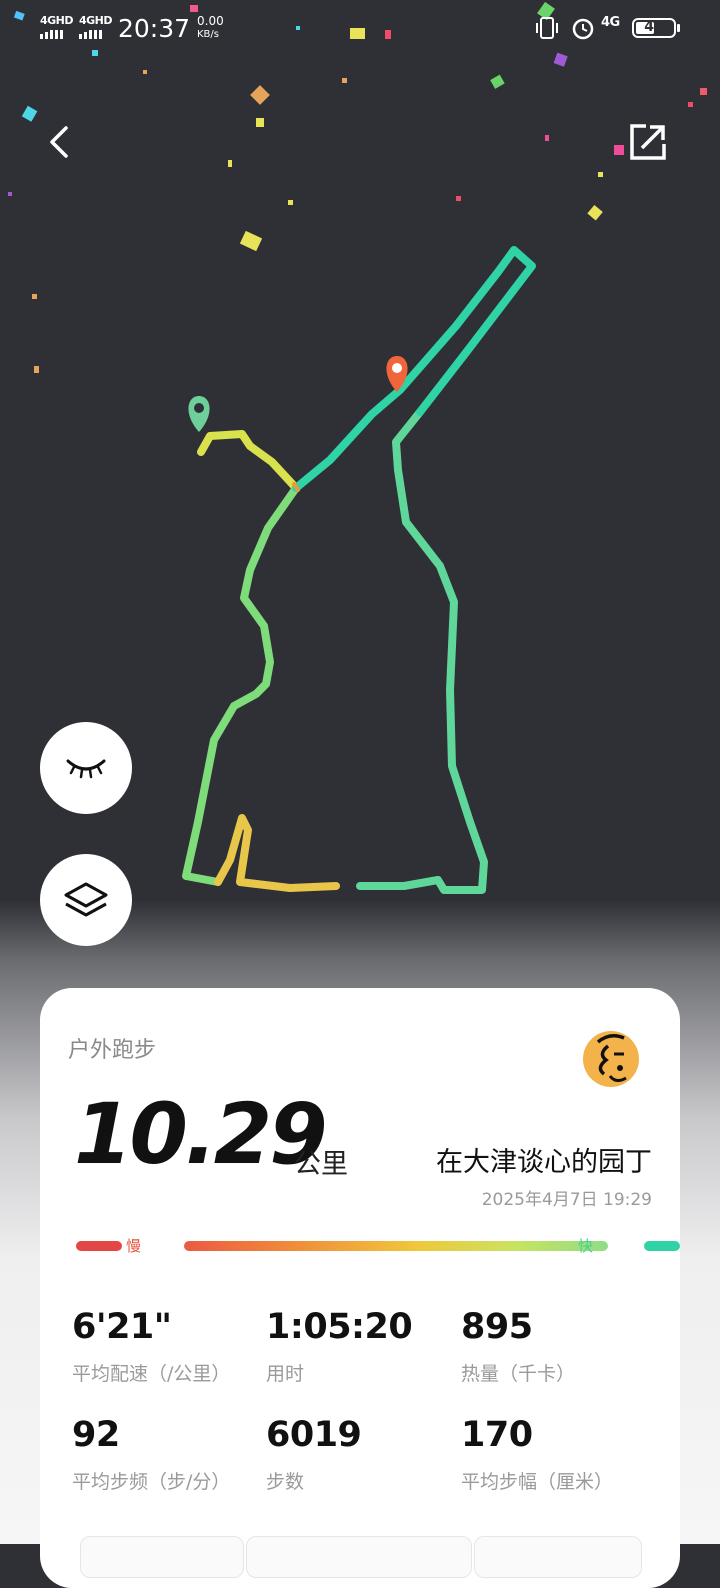 This screenshot has width=720, height=1588. What do you see at coordinates (518, 1374) in the screenshot?
I see `stat-label: 热量（千卡）` at bounding box center [518, 1374].